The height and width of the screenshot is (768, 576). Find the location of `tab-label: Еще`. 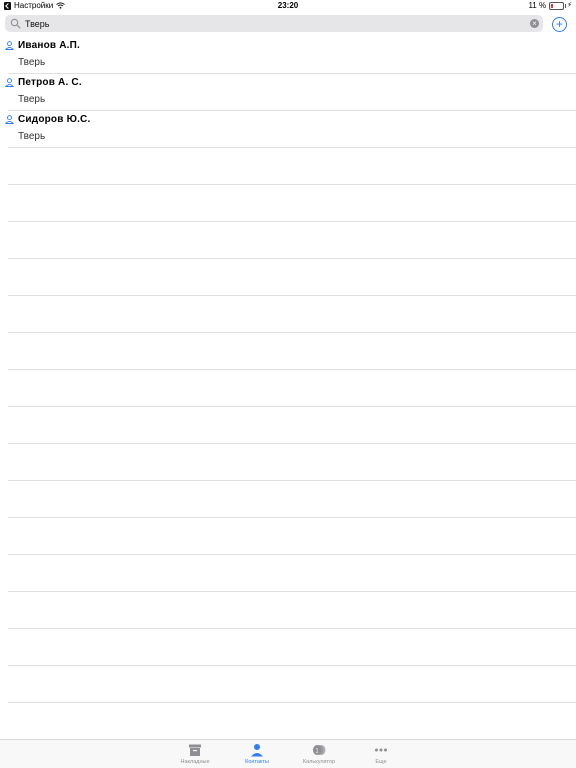

tab-label: Еще is located at coordinates (381, 762).